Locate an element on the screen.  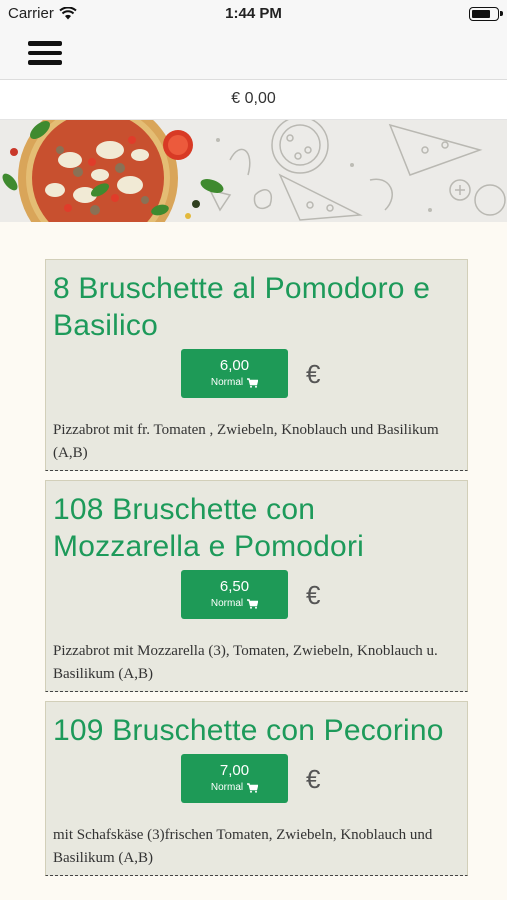
cart-total: € 0,00 is located at coordinates (253, 100).